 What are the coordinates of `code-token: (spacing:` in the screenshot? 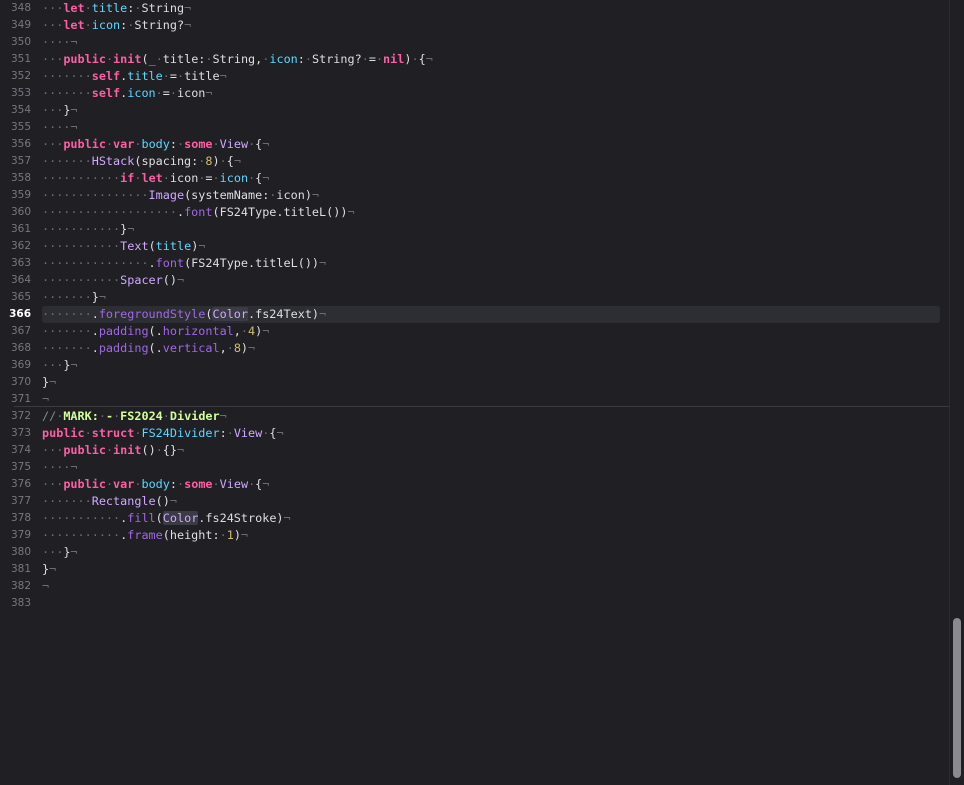 It's located at (166, 161).